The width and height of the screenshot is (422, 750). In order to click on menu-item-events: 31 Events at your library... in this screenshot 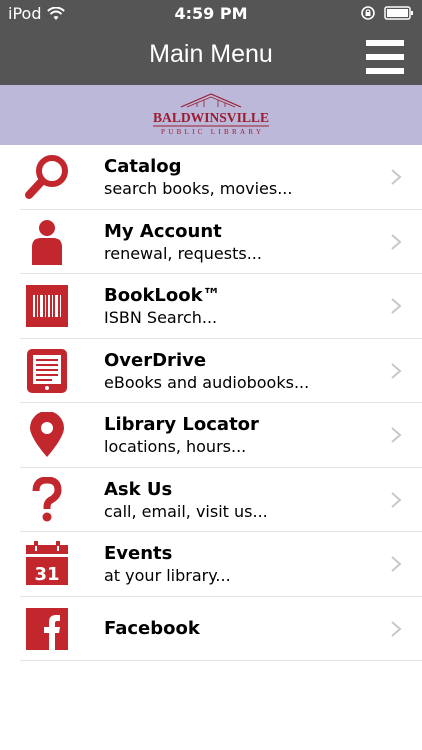, I will do `click(211, 564)`.